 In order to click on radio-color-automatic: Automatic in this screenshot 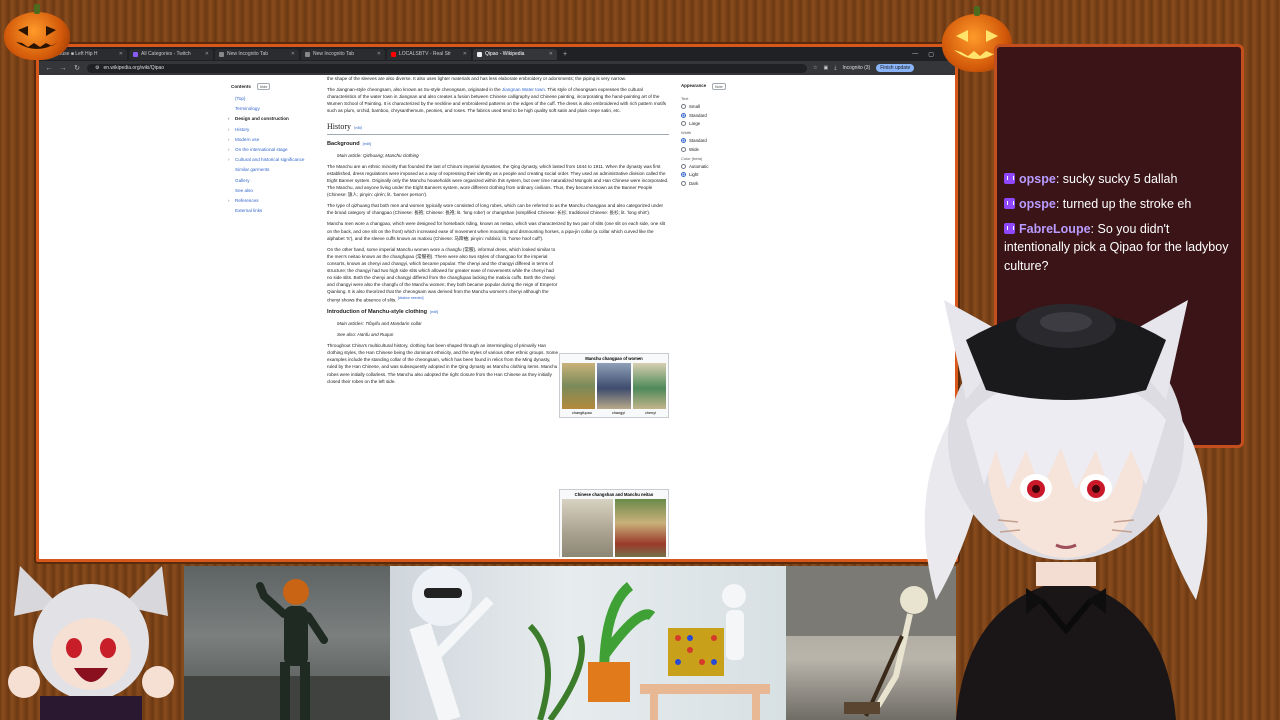, I will do `click(721, 166)`.